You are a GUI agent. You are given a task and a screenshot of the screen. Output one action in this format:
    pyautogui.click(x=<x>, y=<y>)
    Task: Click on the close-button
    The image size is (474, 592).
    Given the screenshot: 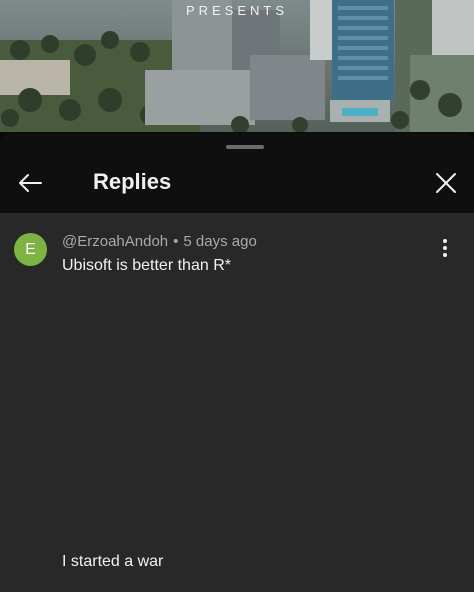 What is the action you would take?
    pyautogui.click(x=446, y=183)
    